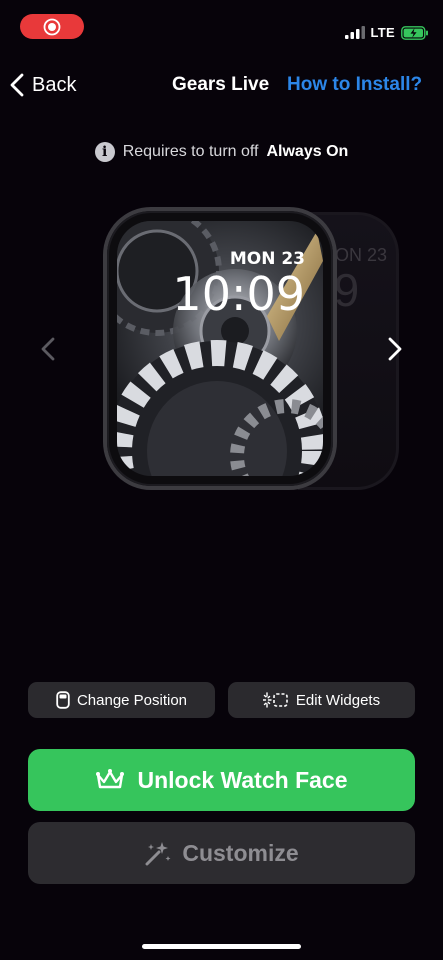 The width and height of the screenshot is (443, 960). I want to click on crown-icon, so click(110, 779).